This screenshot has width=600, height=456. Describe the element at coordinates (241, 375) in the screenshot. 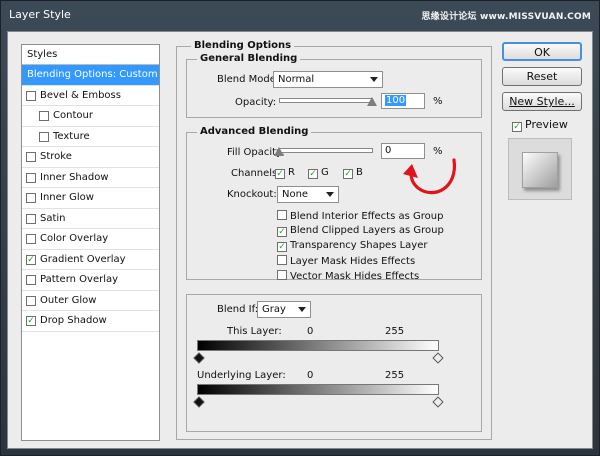

I see `underlying-layer-label: Underlying Layer:` at that location.